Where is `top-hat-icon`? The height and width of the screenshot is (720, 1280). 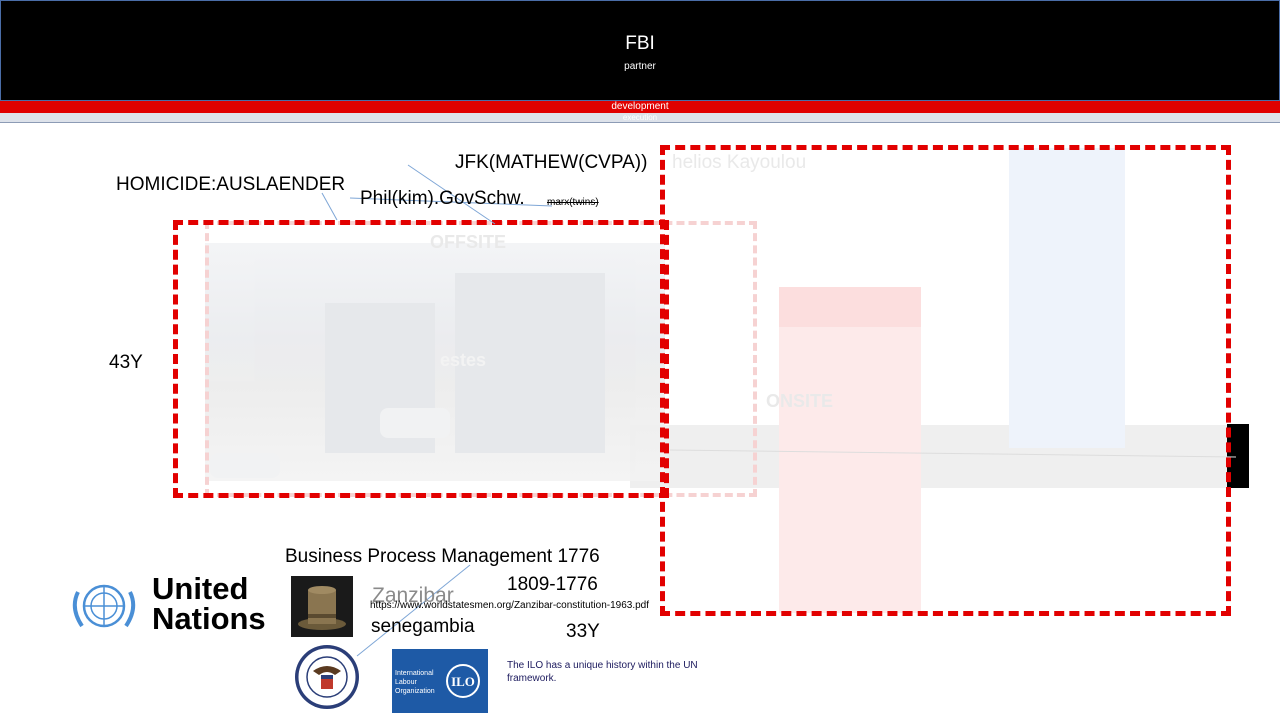
top-hat-icon is located at coordinates (322, 608).